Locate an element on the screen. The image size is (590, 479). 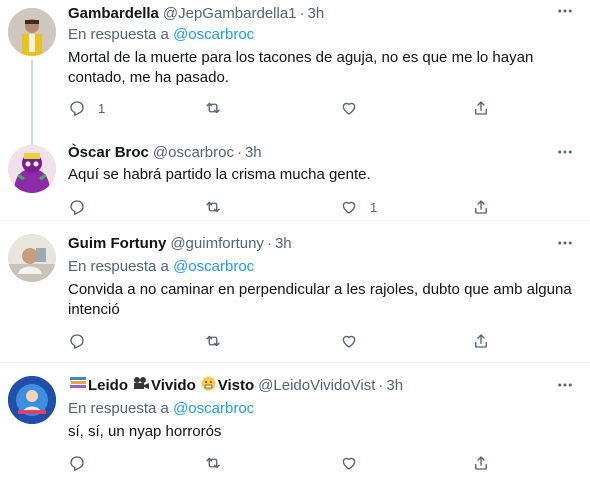
author-name: Gambardella is located at coordinates (113, 14).